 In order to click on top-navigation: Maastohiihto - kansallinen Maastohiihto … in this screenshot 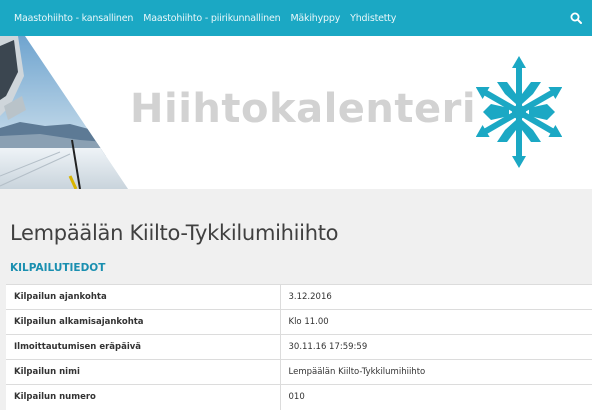, I will do `click(296, 18)`.